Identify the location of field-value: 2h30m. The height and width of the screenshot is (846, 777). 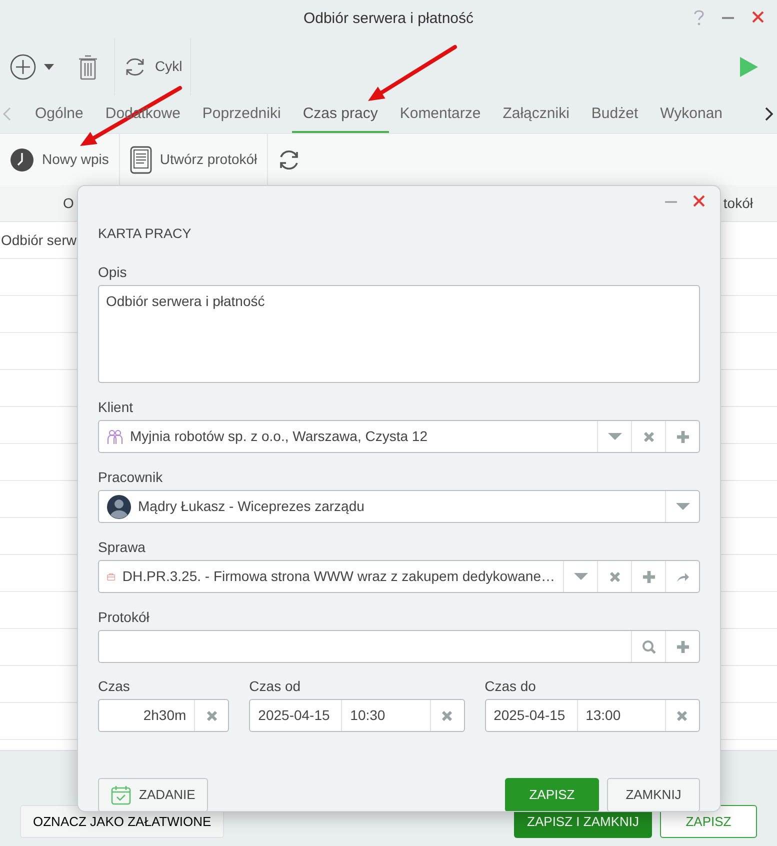
(164, 715).